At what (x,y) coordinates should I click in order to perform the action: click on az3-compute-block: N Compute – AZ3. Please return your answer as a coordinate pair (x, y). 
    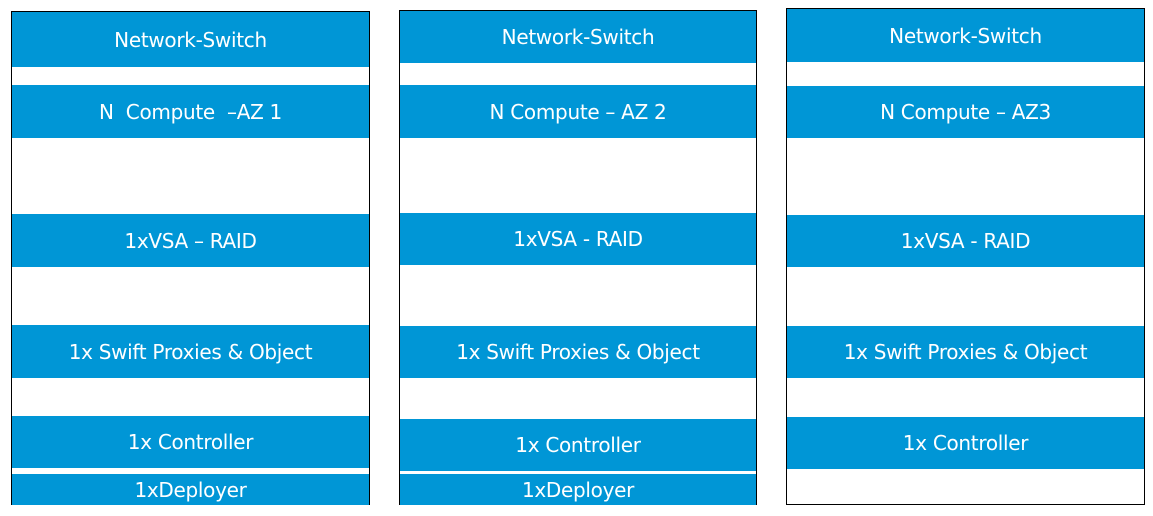
    Looking at the image, I should click on (965, 112).